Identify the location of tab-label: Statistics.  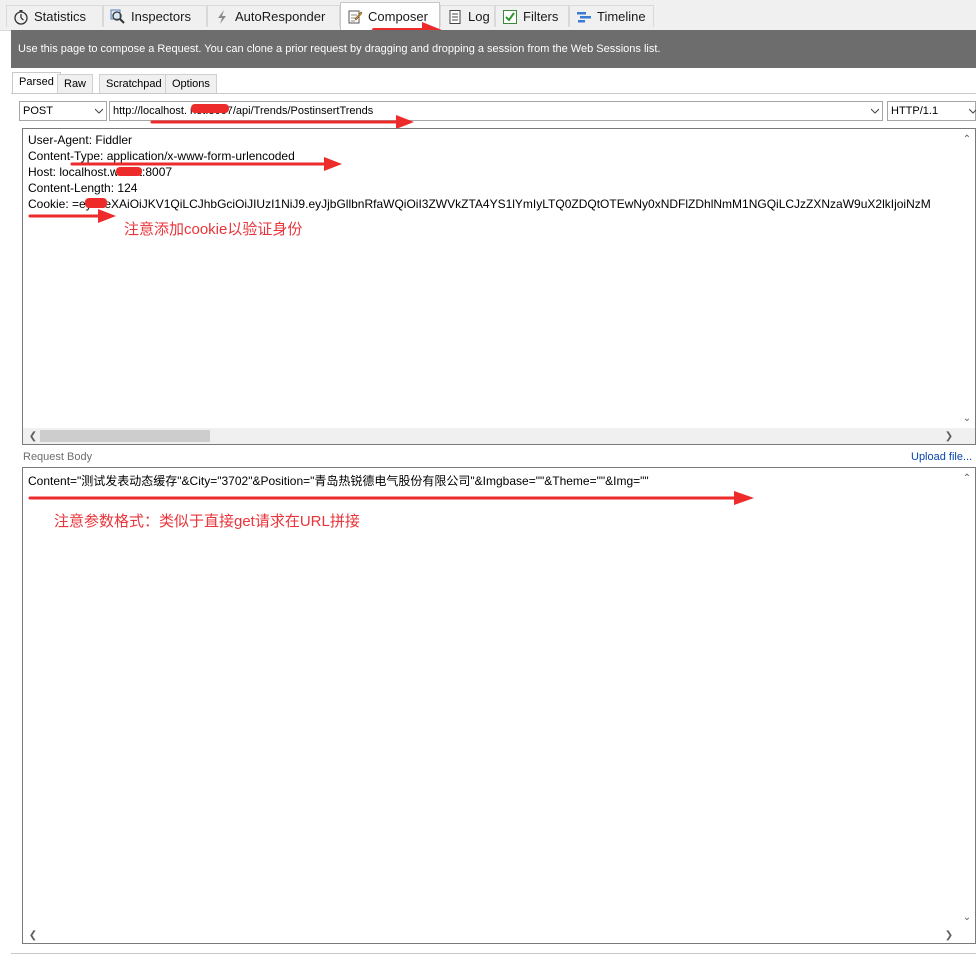
(60, 16).